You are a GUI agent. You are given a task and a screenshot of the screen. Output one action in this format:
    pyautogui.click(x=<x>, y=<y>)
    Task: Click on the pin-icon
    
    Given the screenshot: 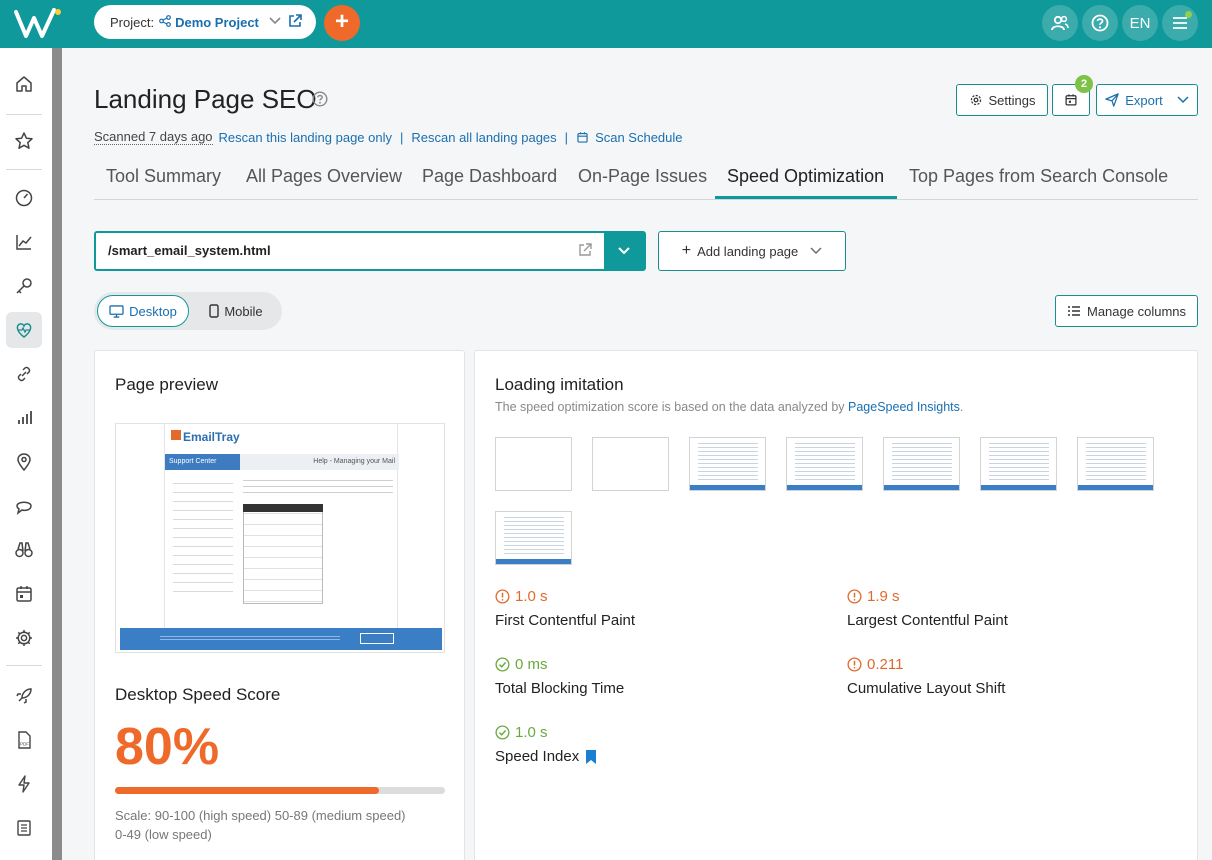 What is the action you would take?
    pyautogui.click(x=24, y=462)
    